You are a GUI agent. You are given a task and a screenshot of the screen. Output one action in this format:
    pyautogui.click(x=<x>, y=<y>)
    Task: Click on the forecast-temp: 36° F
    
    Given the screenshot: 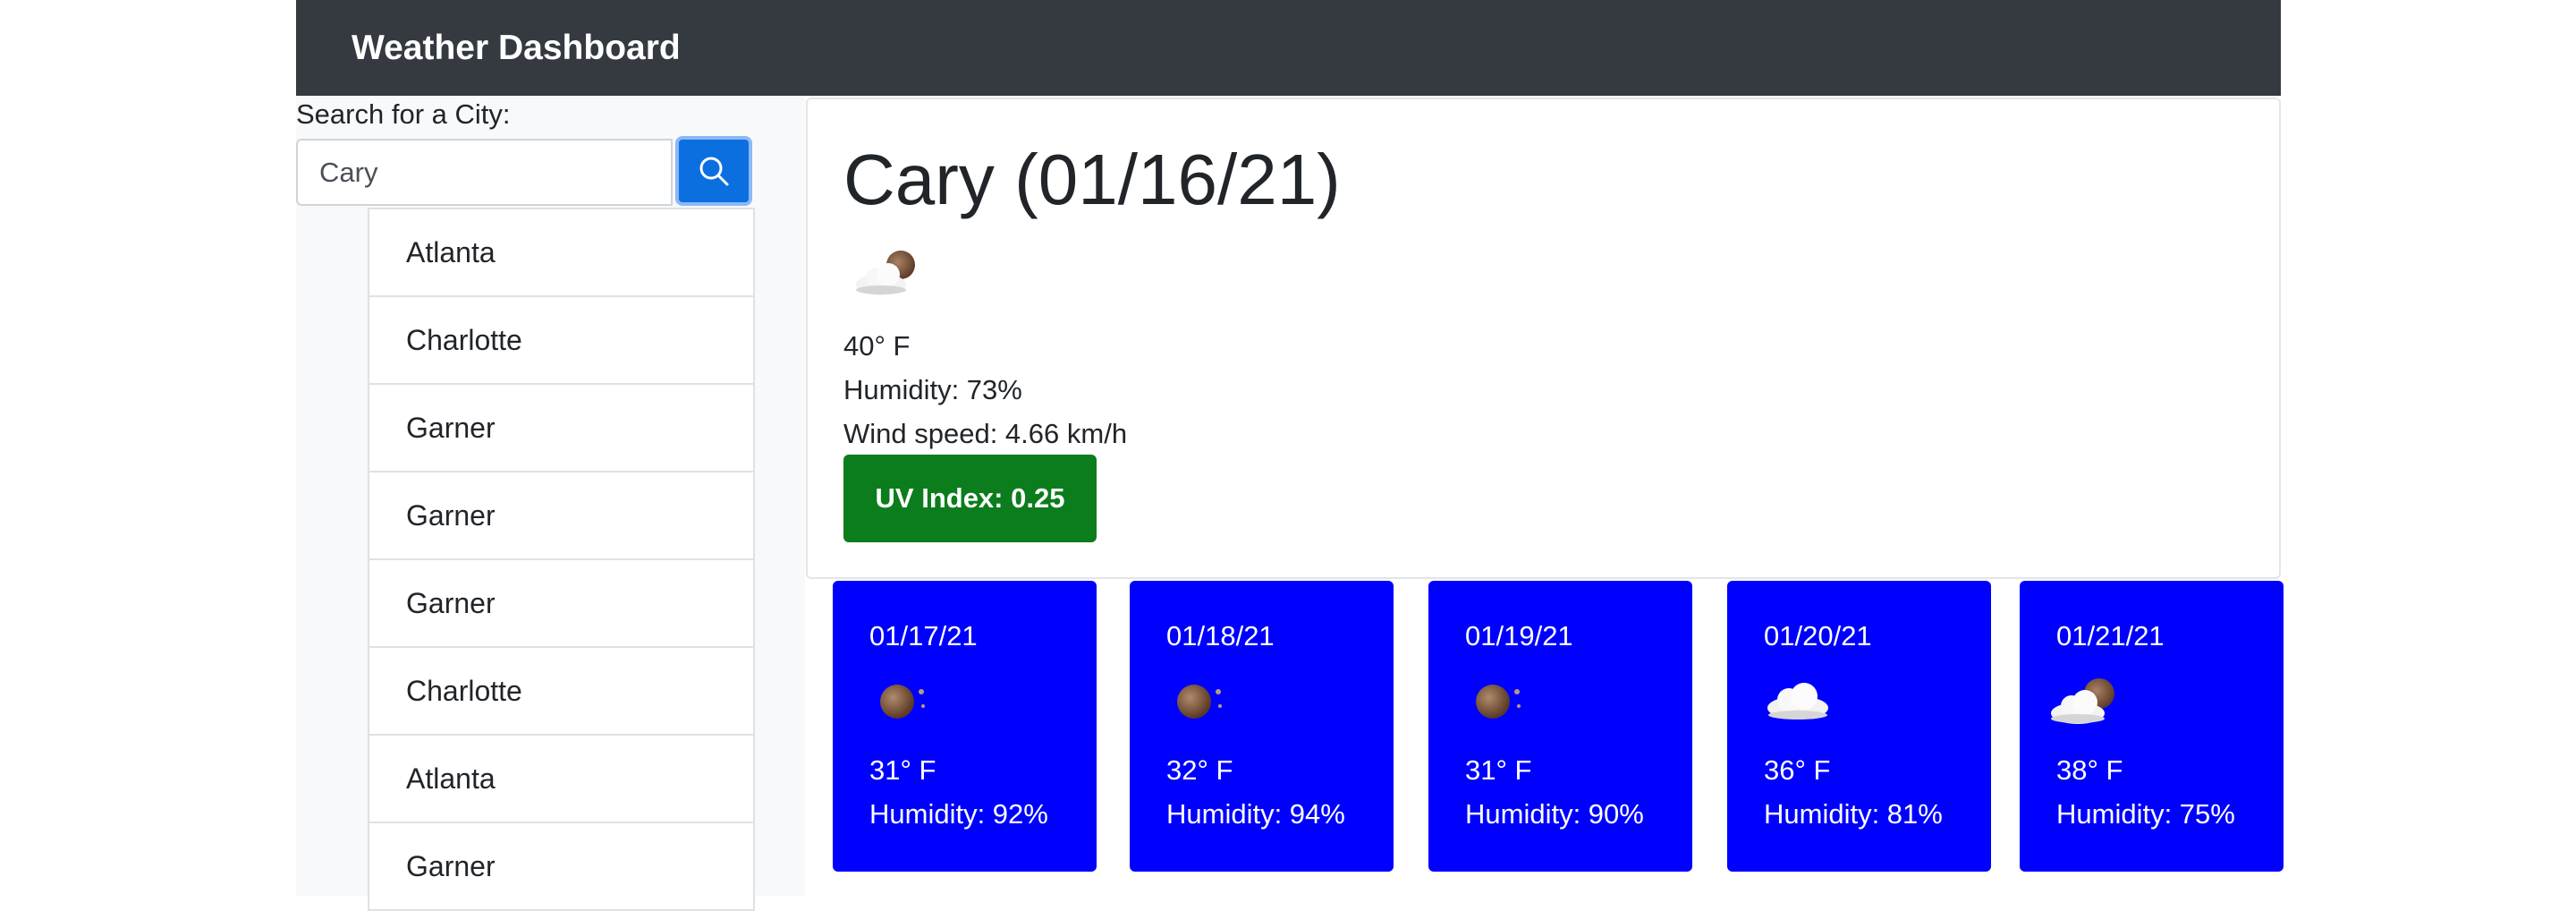 What is the action you would take?
    pyautogui.click(x=1797, y=770)
    